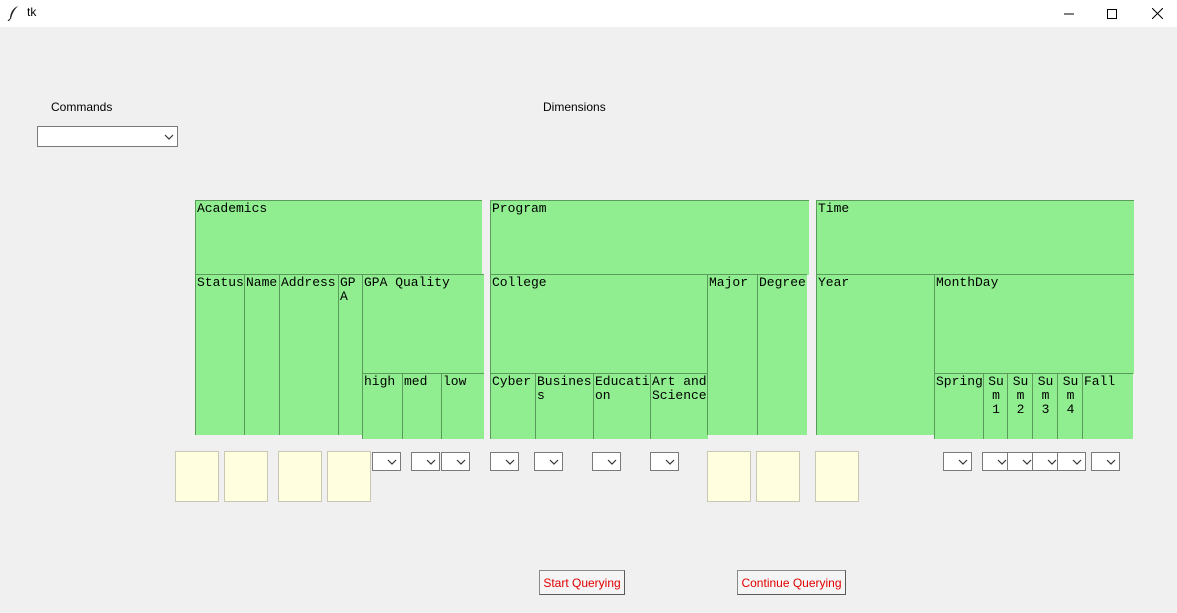  I want to click on maximize-icon, so click(1112, 13).